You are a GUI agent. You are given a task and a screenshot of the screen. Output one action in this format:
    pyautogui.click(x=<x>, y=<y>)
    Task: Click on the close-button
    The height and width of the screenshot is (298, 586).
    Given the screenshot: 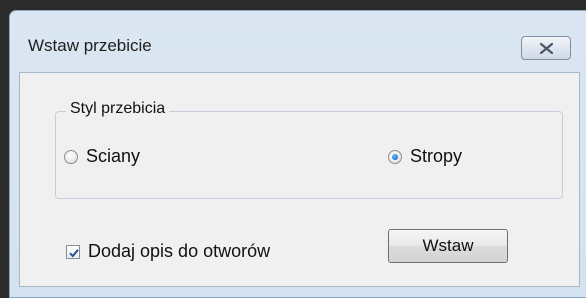 What is the action you would take?
    pyautogui.click(x=546, y=48)
    